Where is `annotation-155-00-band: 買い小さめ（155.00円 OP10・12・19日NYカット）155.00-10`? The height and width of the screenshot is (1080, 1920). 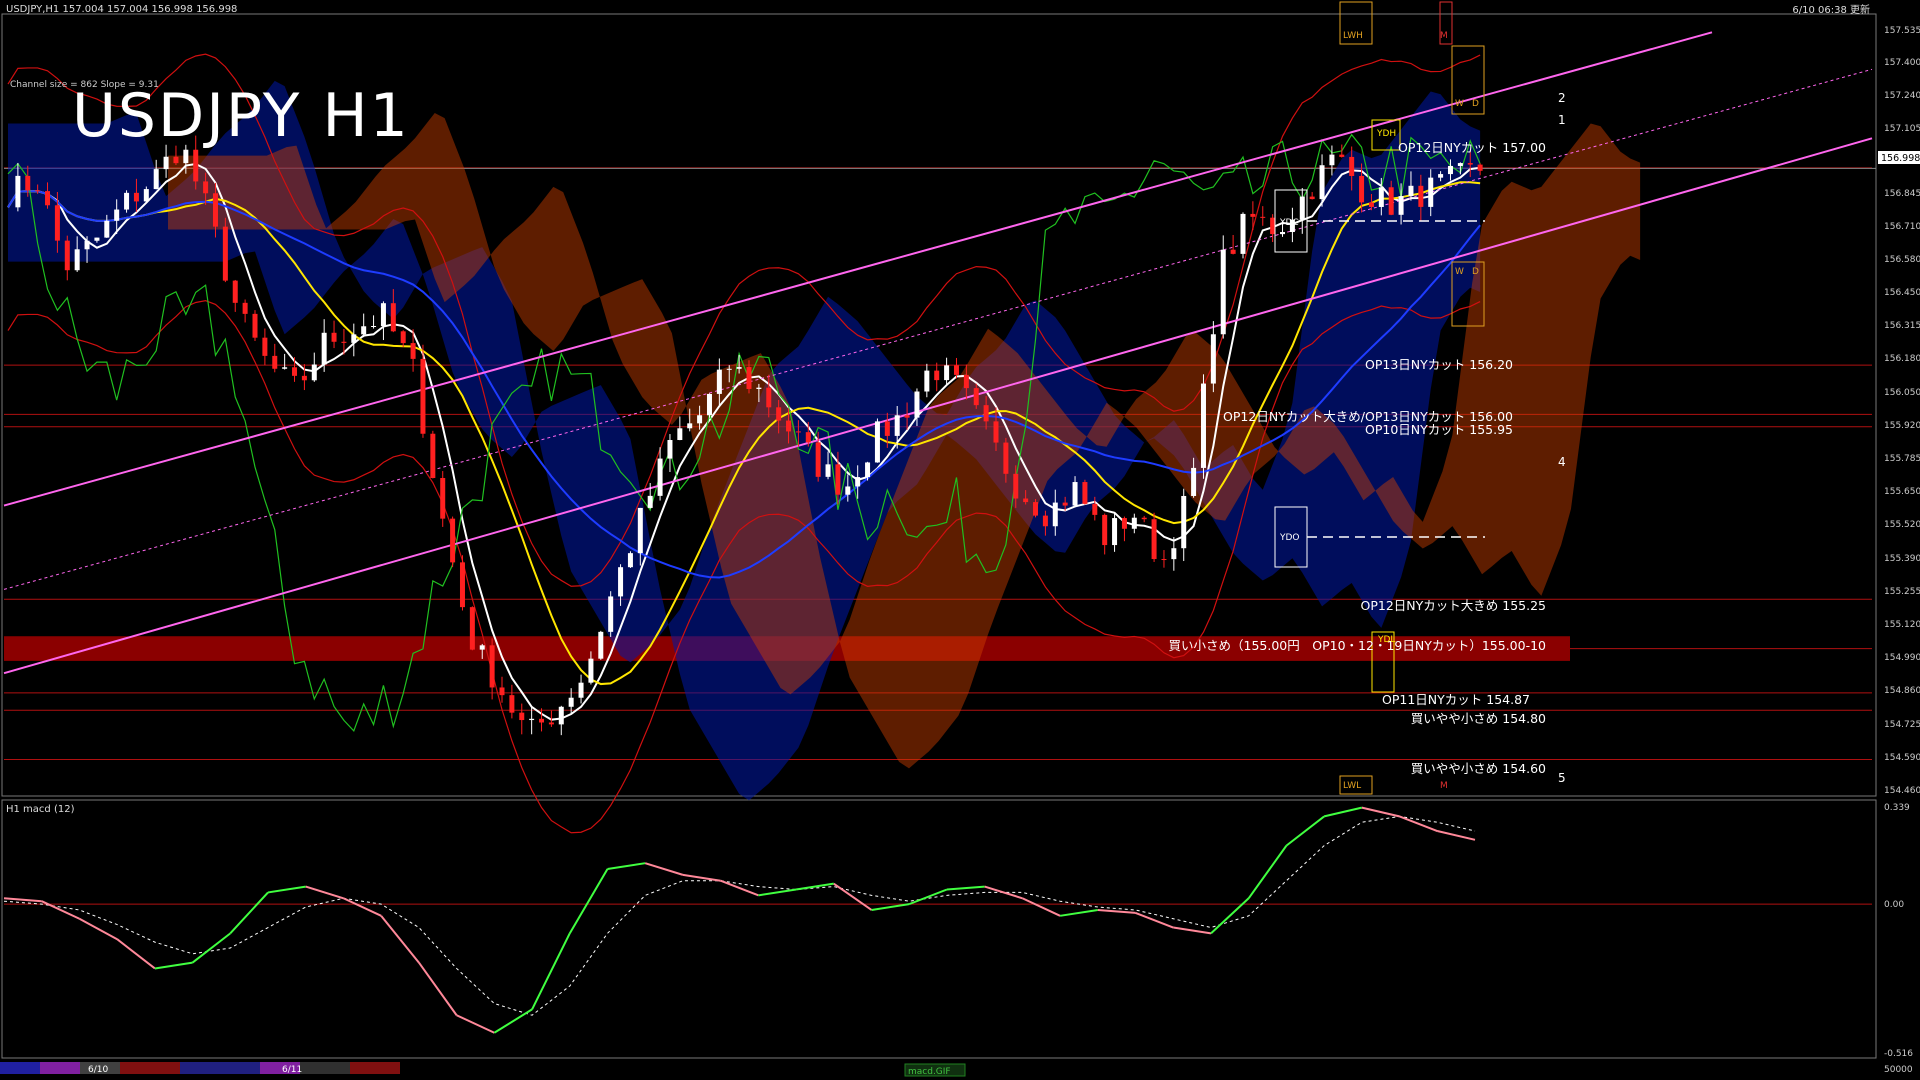
annotation-155-00-band: 買い小さめ（155.00円 OP10・12・19日NYカット）155.00-10 is located at coordinates (1358, 645).